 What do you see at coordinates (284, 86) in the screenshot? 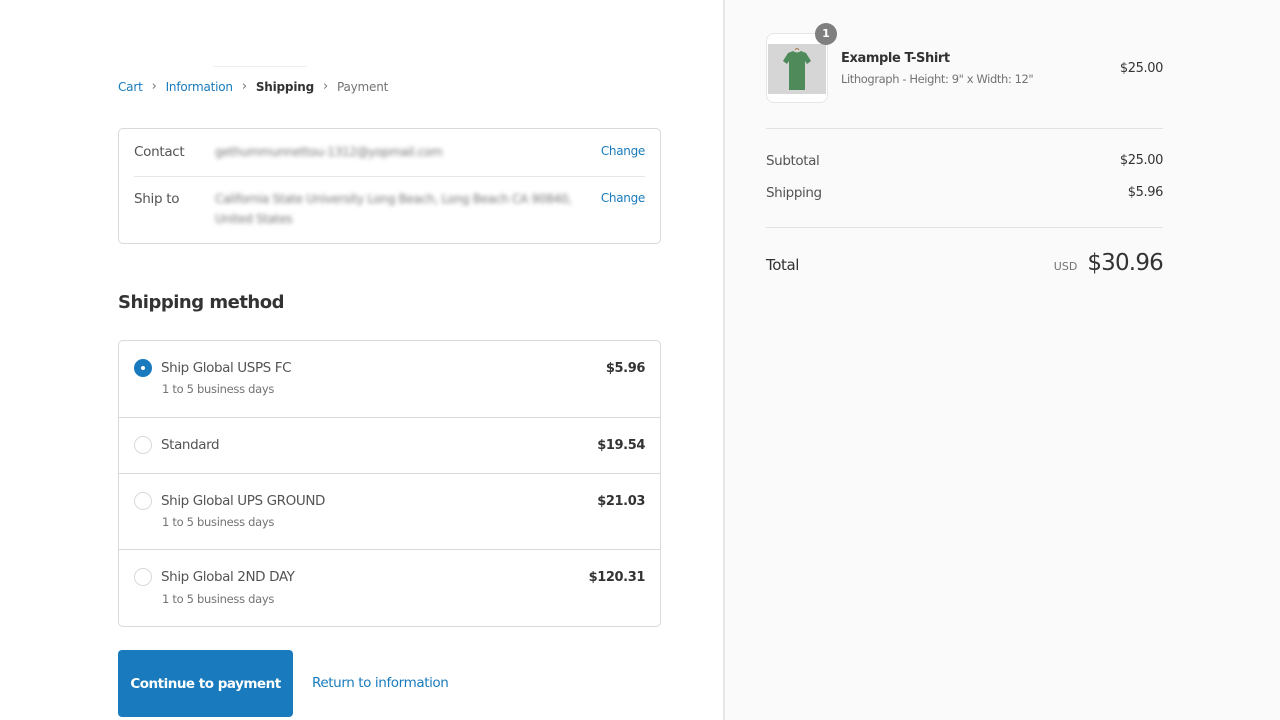
I see `breadcrumb-shipping: Shipping` at bounding box center [284, 86].